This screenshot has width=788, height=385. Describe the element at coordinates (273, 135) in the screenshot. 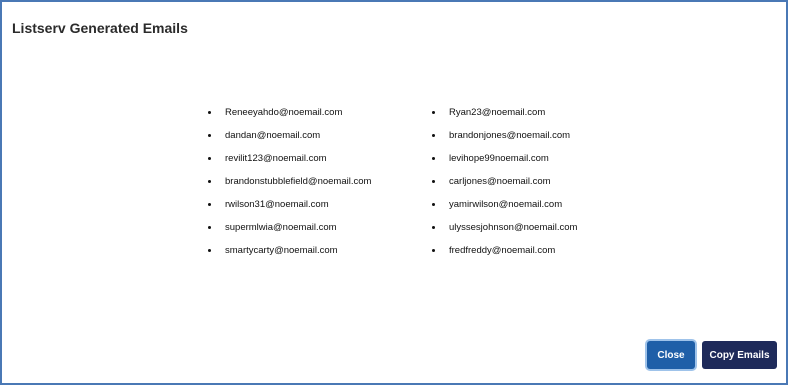

I see `email-address: dandan@noemail.com` at that location.